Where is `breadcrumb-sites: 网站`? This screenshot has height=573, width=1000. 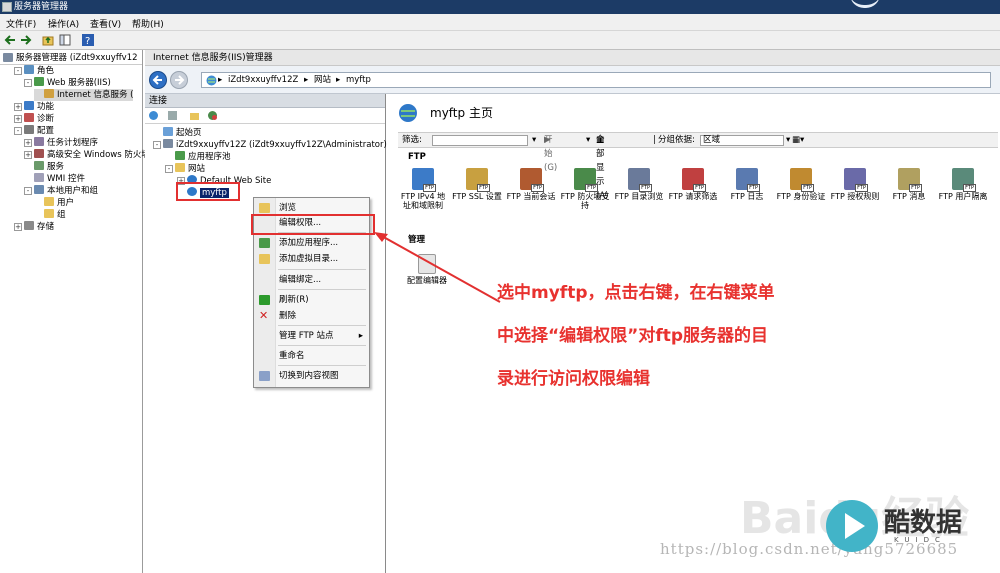
breadcrumb-sites: 网站 is located at coordinates (322, 80).